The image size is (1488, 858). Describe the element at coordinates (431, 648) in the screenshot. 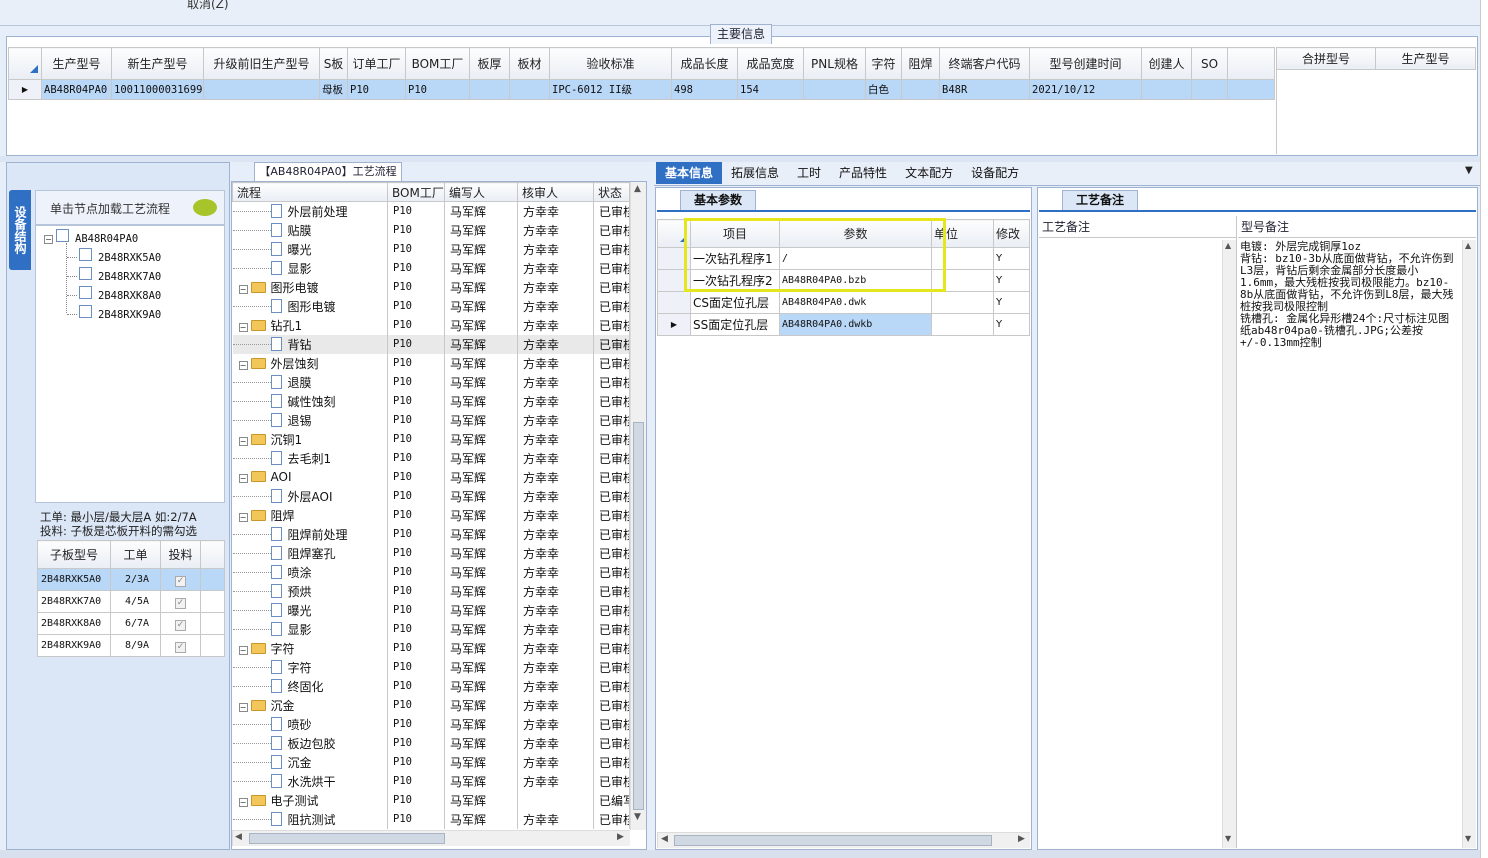

I see `process-row: − 字符 P10马军辉方幸幸已审核` at that location.